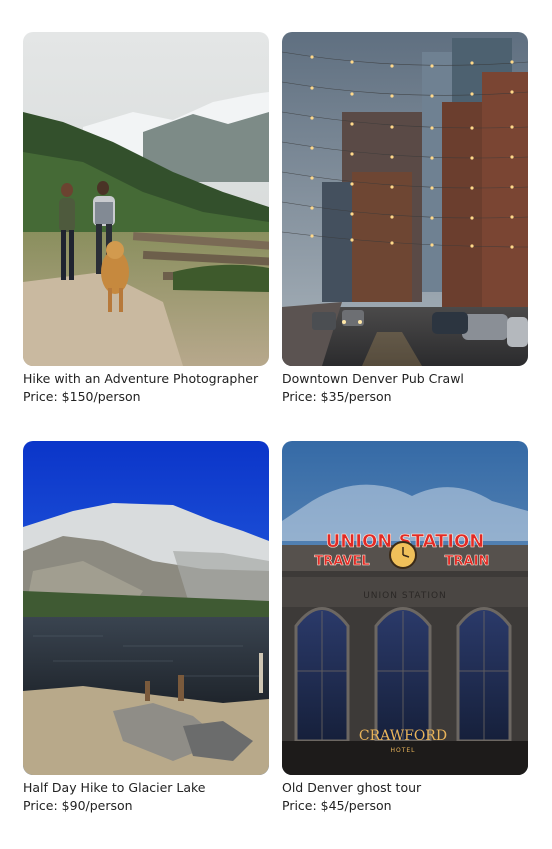  I want to click on tour-price: Price: $35/person, so click(337, 396).